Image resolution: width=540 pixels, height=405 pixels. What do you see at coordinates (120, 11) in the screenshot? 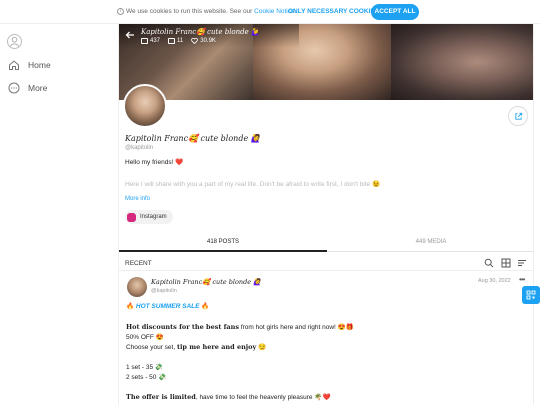
I see `info-icon: i` at bounding box center [120, 11].